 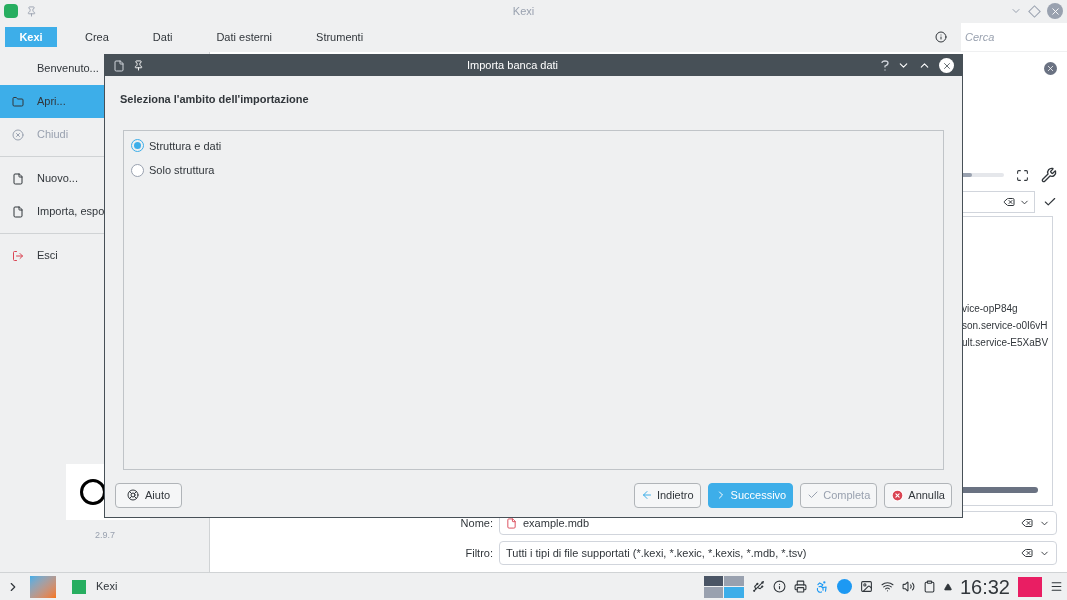 I want to click on field-label: Nome:, so click(x=476, y=523).